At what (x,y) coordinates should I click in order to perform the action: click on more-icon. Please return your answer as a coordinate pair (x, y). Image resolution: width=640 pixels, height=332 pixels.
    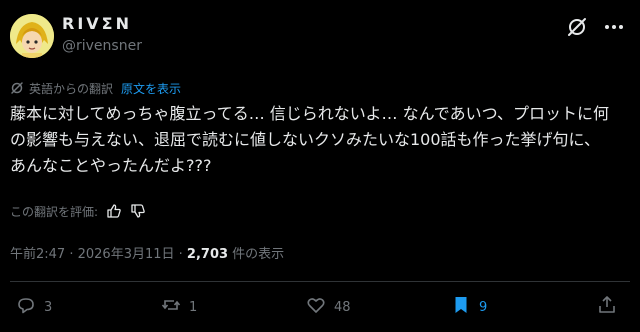
    Looking at the image, I should click on (614, 27).